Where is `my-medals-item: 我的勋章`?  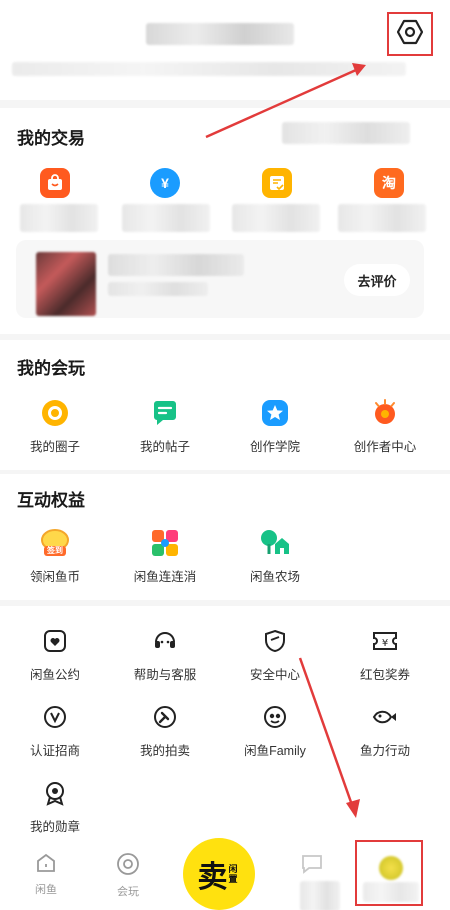
my-medals-item: 我的勋章 is located at coordinates (55, 805).